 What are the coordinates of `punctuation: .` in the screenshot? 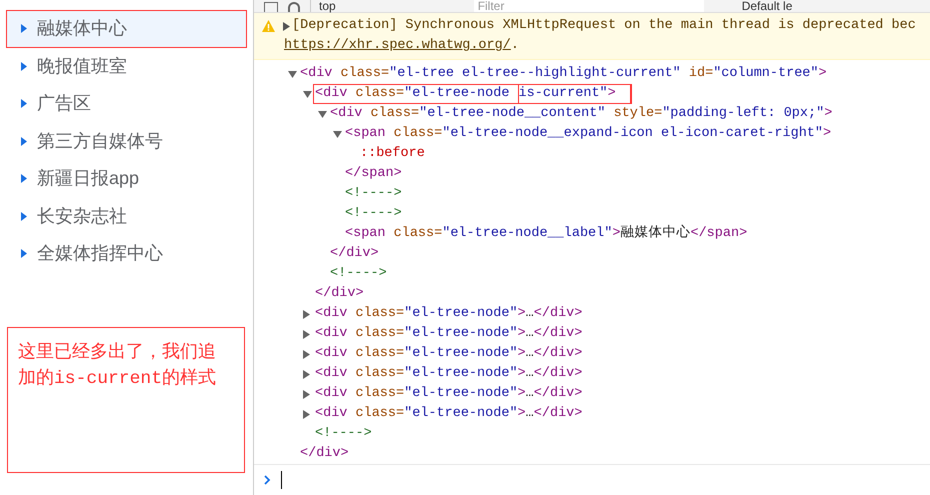 It's located at (514, 46).